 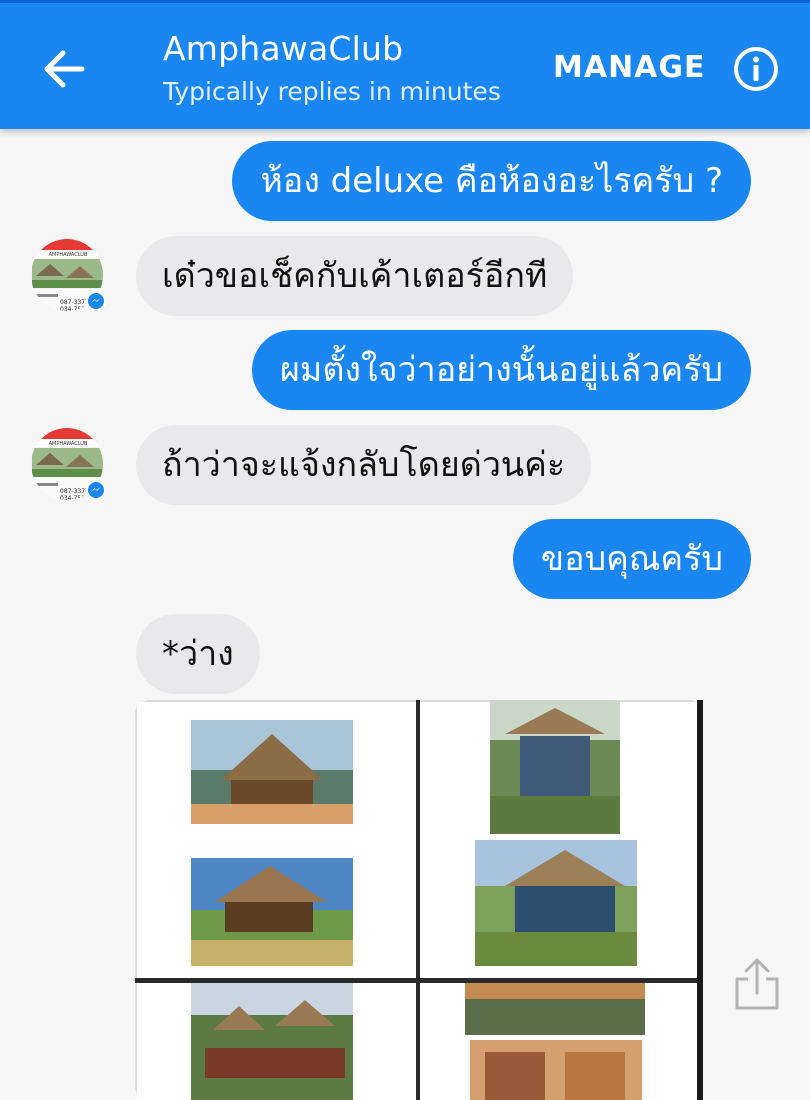 I want to click on incoming-message: ถ้าว่าจะแจ้งกลับโดยด่วนค่ะ, so click(x=364, y=465).